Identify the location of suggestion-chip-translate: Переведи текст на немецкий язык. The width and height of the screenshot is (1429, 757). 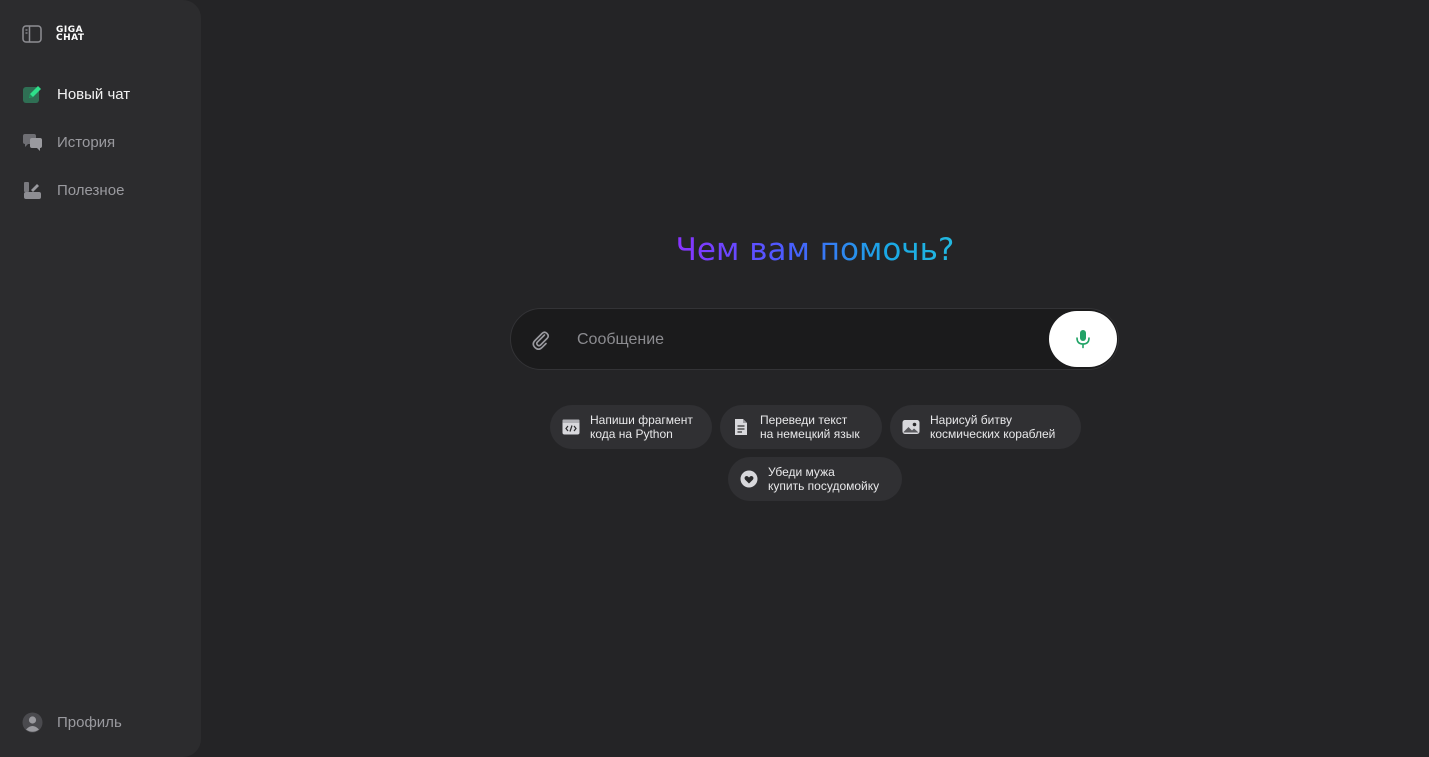
(801, 427).